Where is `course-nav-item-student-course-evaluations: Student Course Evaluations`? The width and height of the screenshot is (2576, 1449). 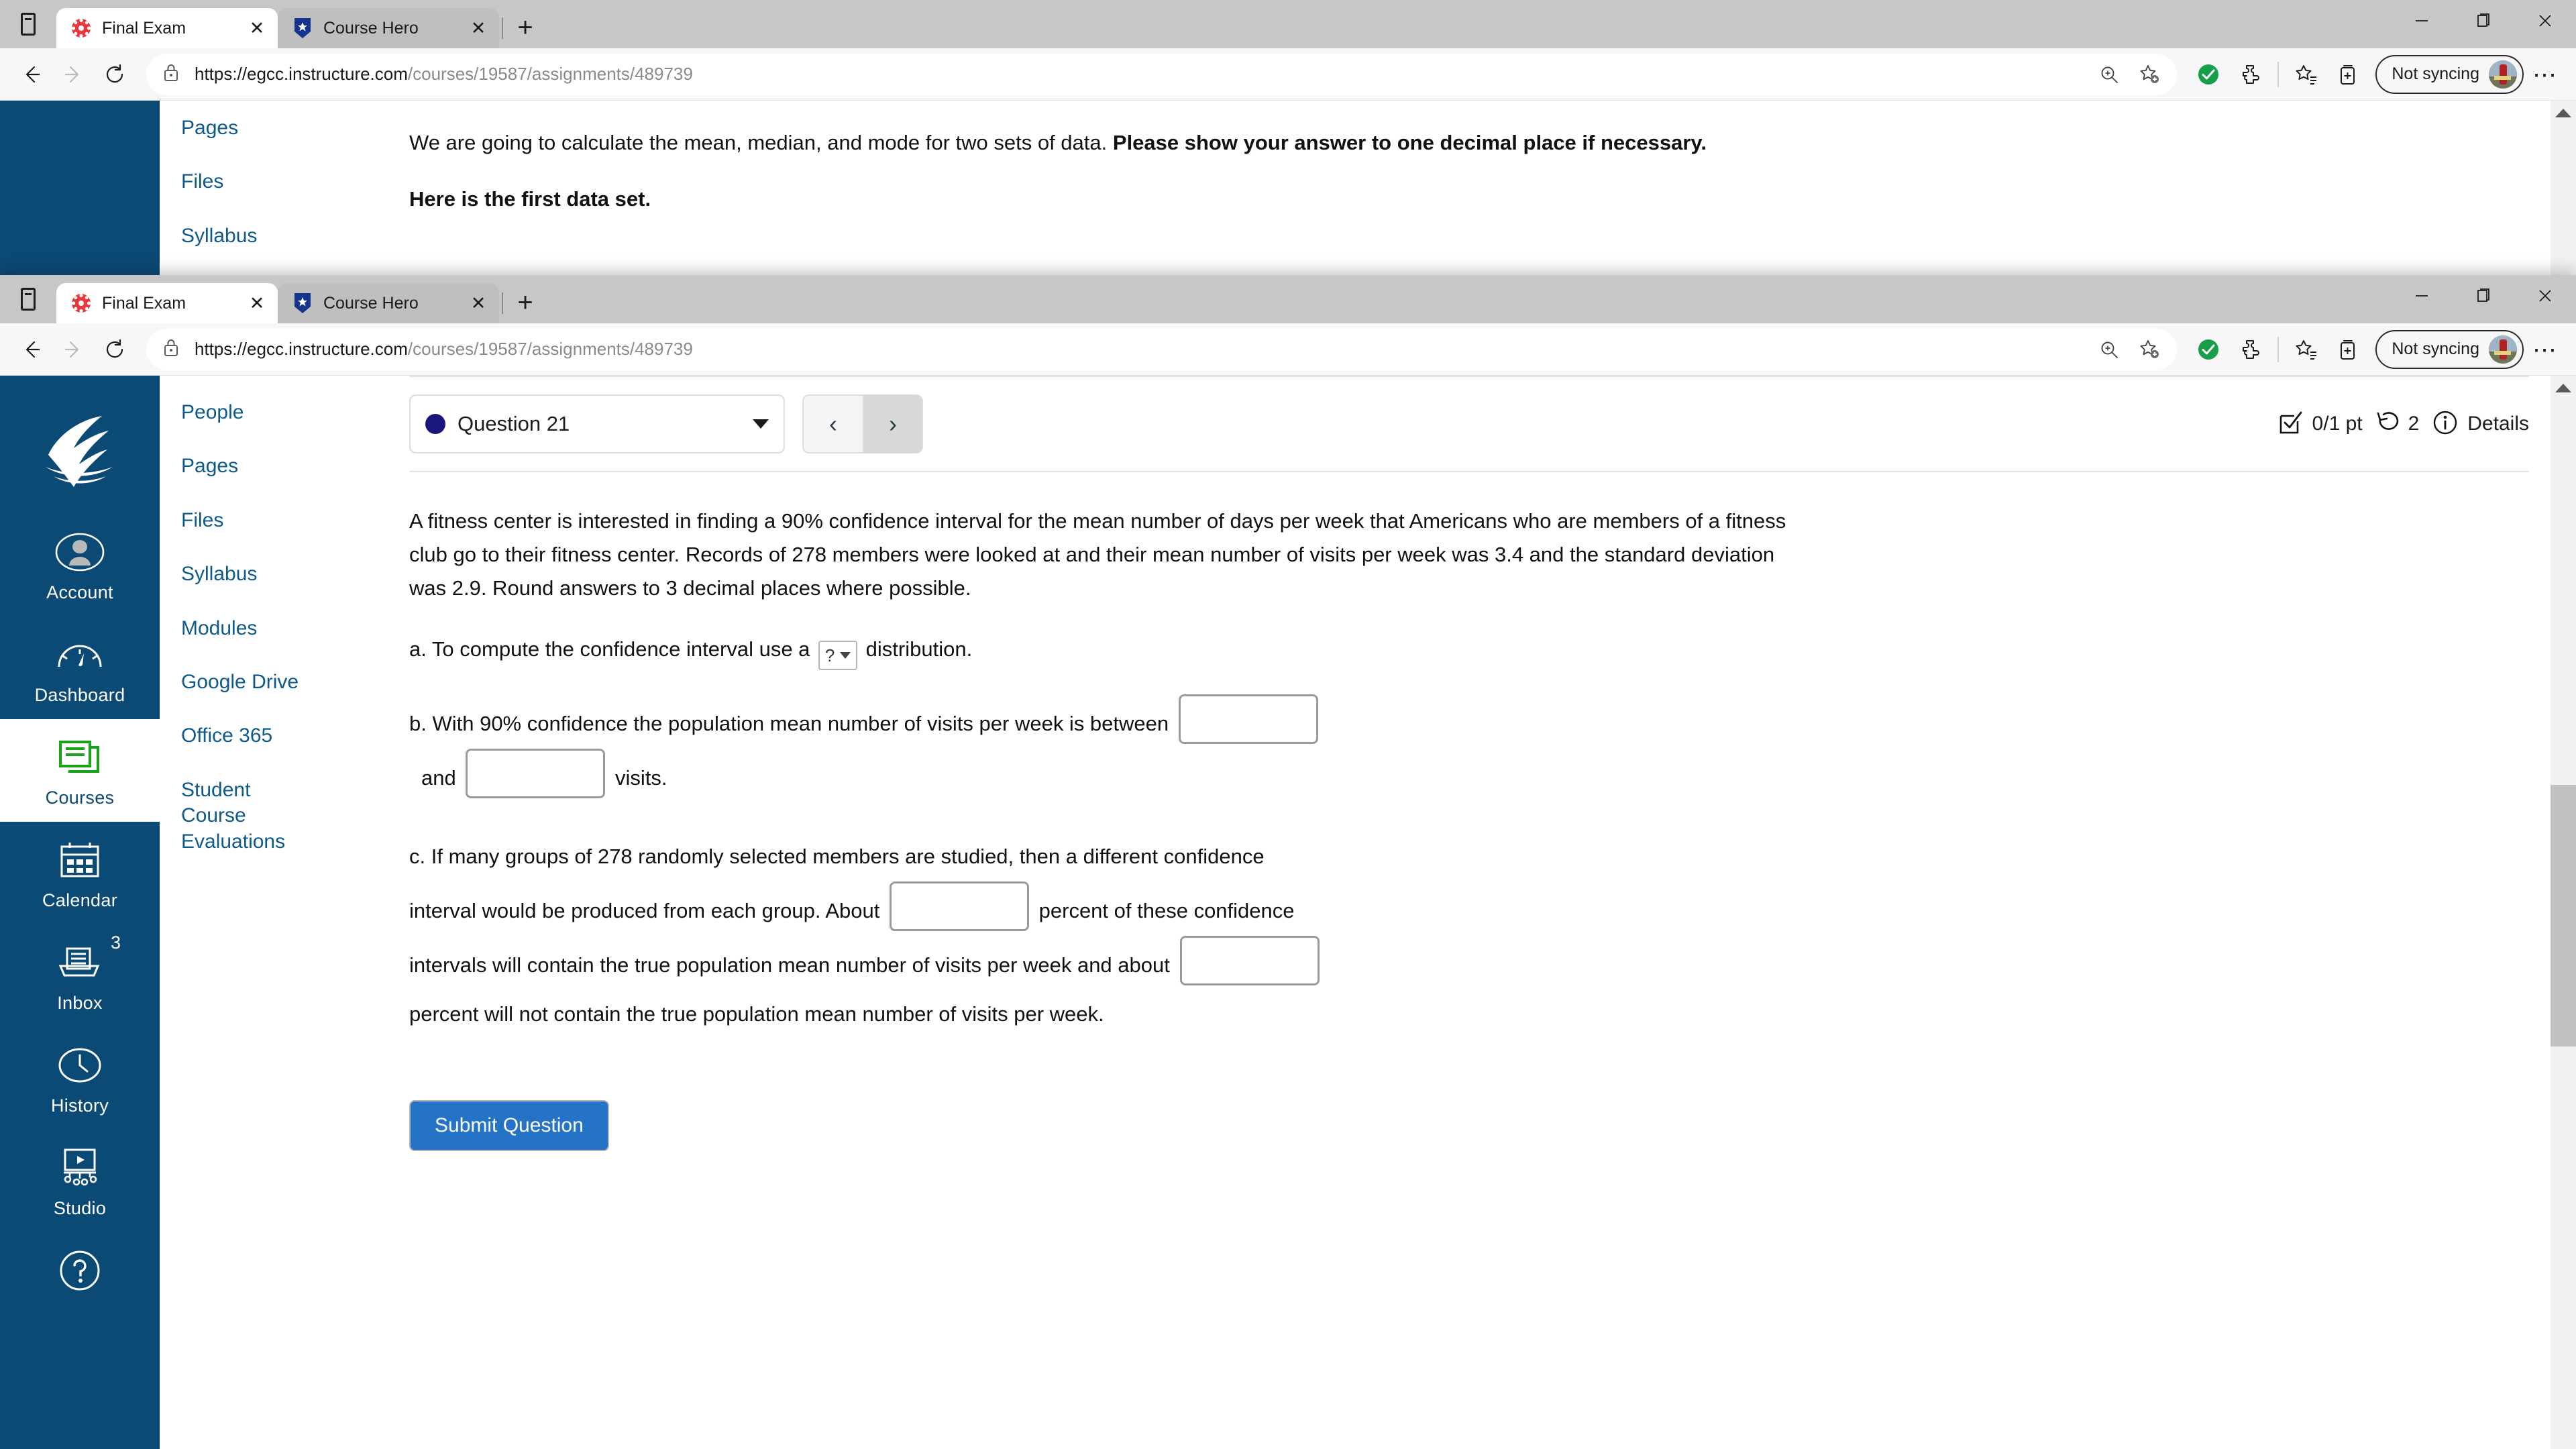
course-nav-item-student-course-evaluations: Student Course Evaluations is located at coordinates (227, 816).